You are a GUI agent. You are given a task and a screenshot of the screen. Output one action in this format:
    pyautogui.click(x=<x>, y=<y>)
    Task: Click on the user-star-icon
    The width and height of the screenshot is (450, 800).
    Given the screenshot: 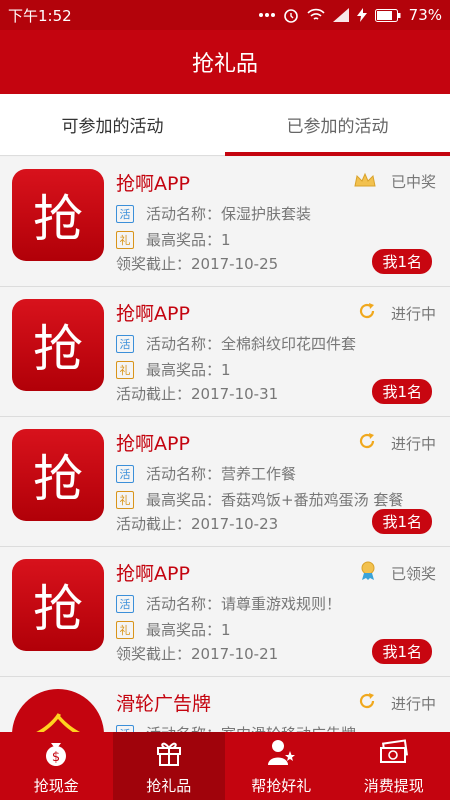 What is the action you would take?
    pyautogui.click(x=281, y=754)
    